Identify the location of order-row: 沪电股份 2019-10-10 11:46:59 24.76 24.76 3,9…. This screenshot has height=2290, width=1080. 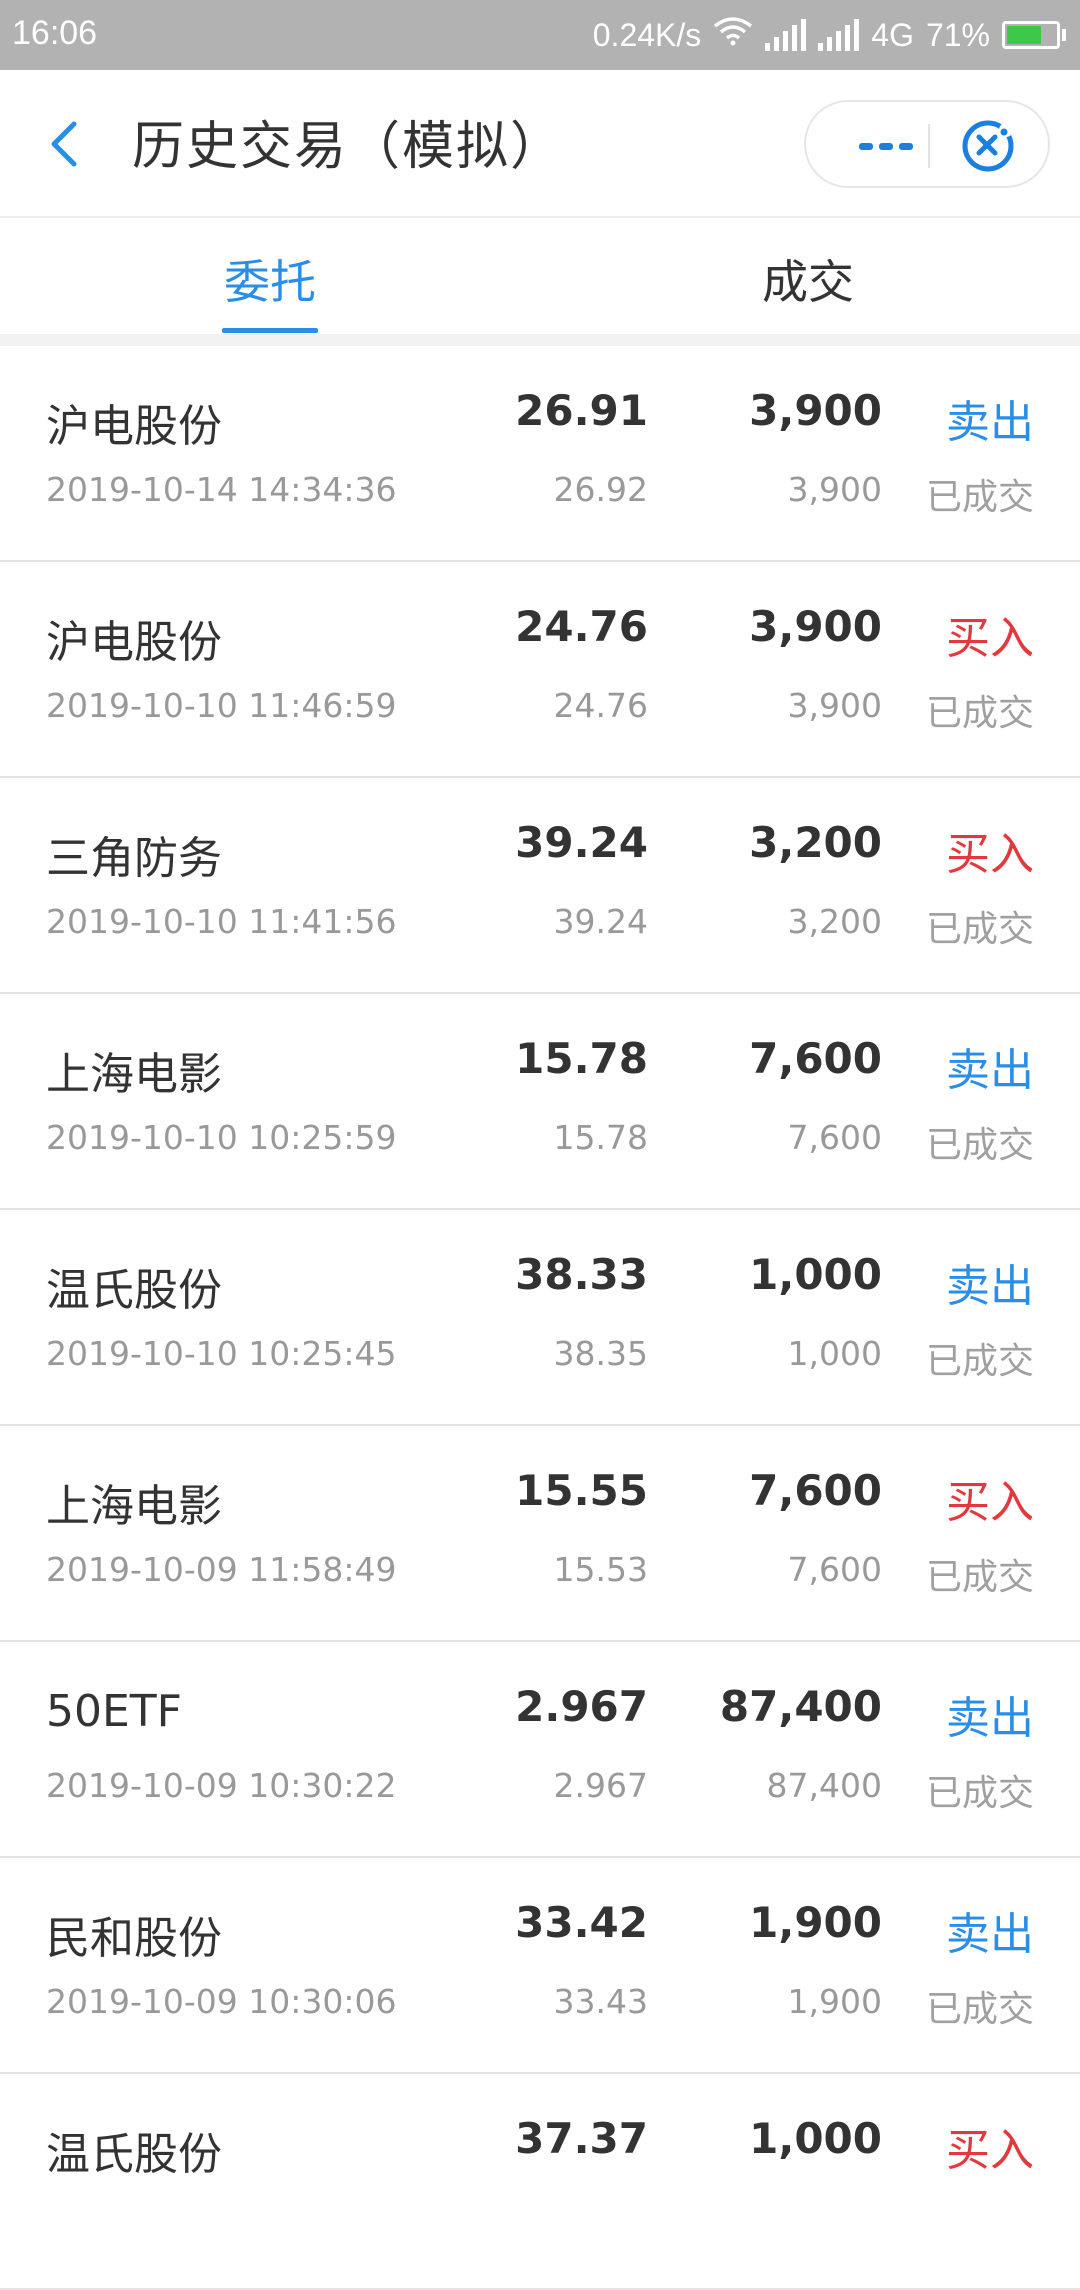
(540, 670).